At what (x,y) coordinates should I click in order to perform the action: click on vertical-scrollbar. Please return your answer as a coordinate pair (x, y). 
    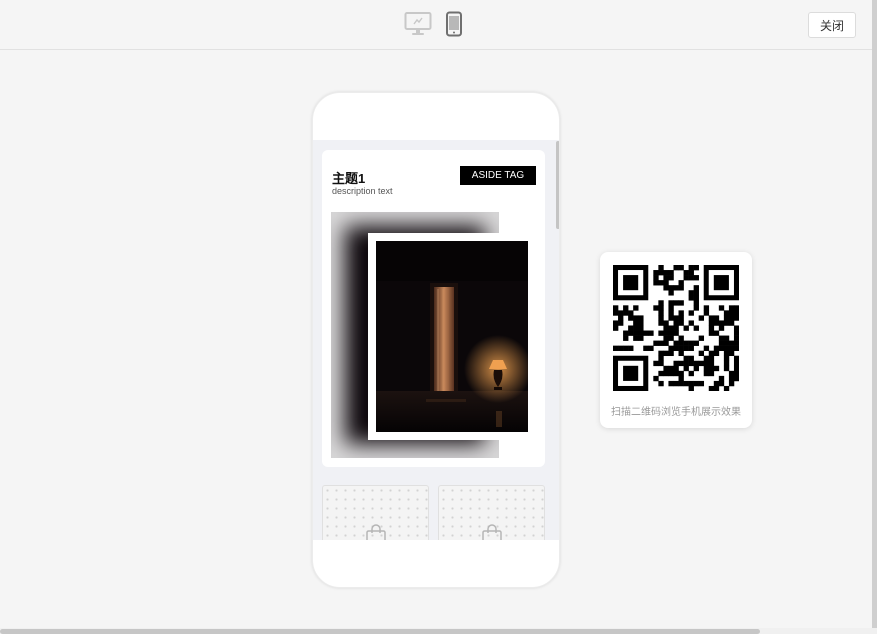
    Looking at the image, I should click on (557, 185).